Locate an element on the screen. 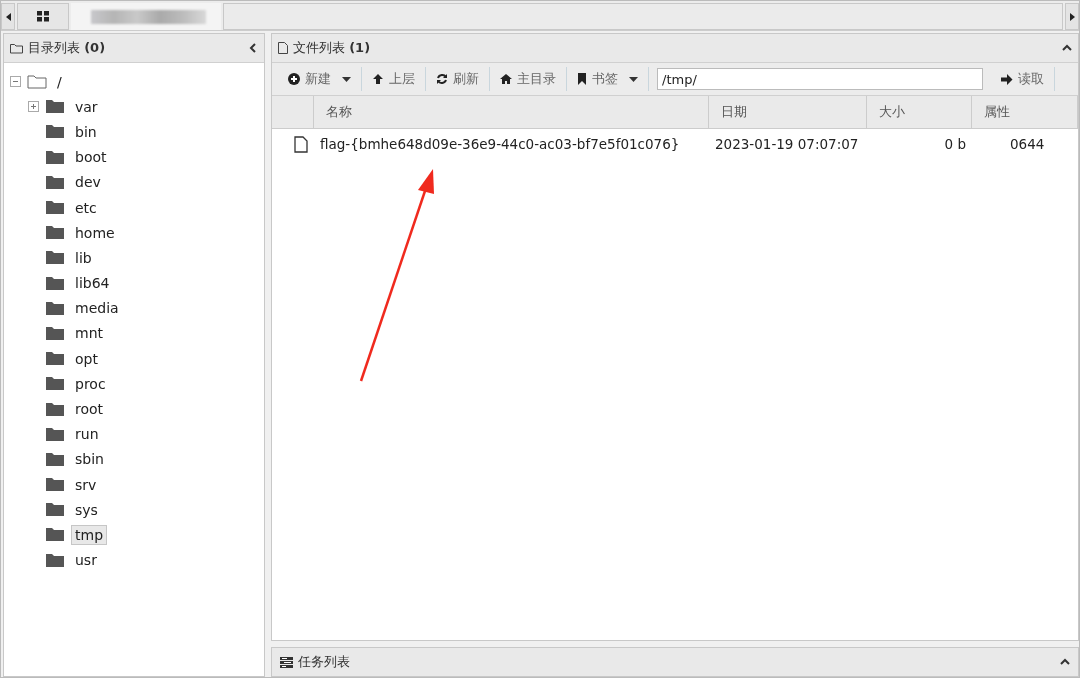  tasks-icon is located at coordinates (286, 662).